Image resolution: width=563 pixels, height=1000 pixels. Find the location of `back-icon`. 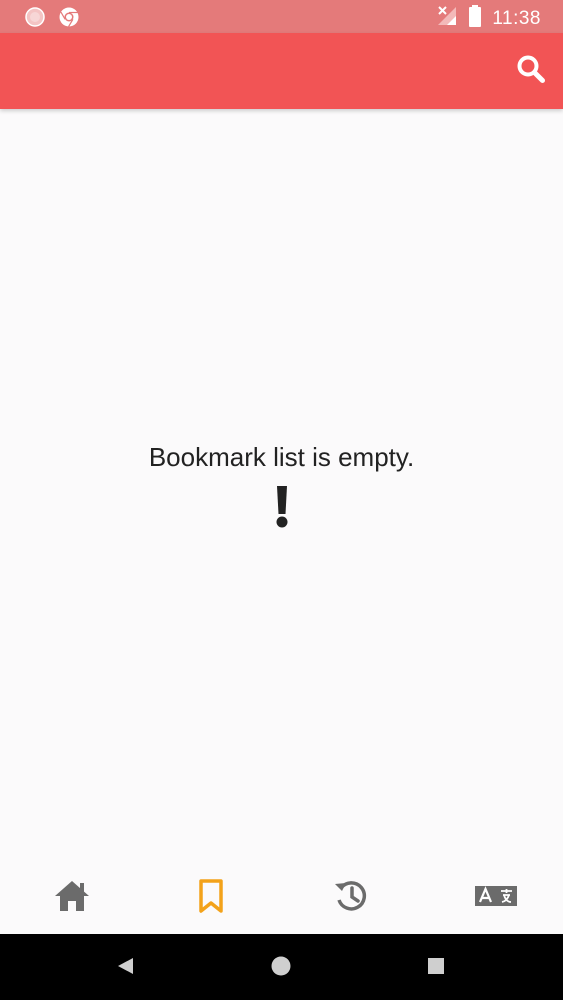

back-icon is located at coordinates (125, 968).